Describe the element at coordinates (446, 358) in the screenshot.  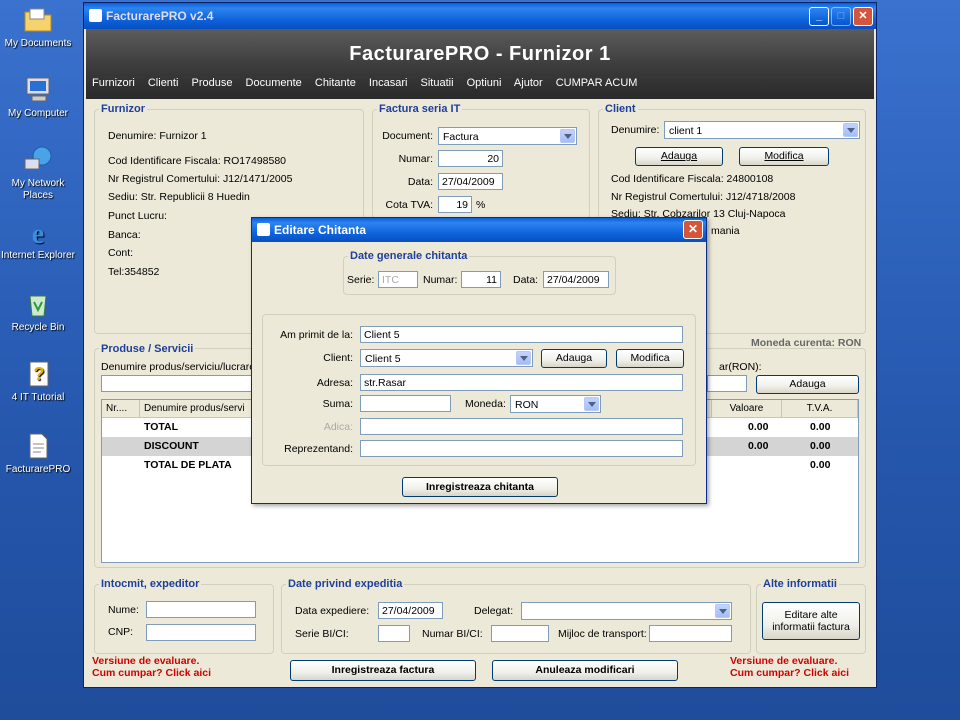
I see `client-select: Client 5` at that location.